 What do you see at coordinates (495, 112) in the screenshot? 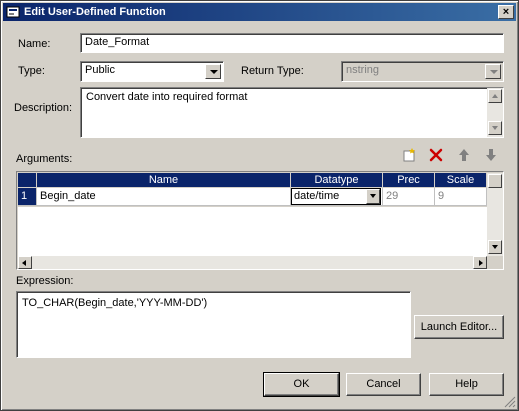
I see `description-scrollbar` at bounding box center [495, 112].